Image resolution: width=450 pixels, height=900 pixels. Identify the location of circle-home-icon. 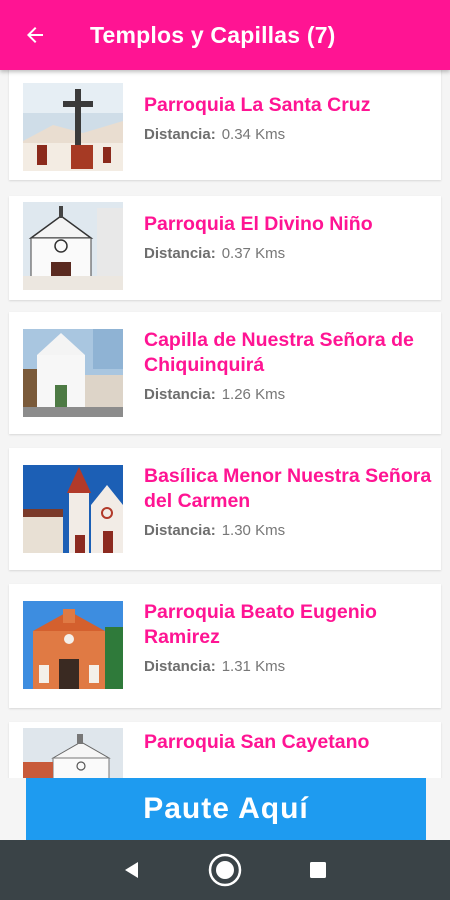
(225, 870).